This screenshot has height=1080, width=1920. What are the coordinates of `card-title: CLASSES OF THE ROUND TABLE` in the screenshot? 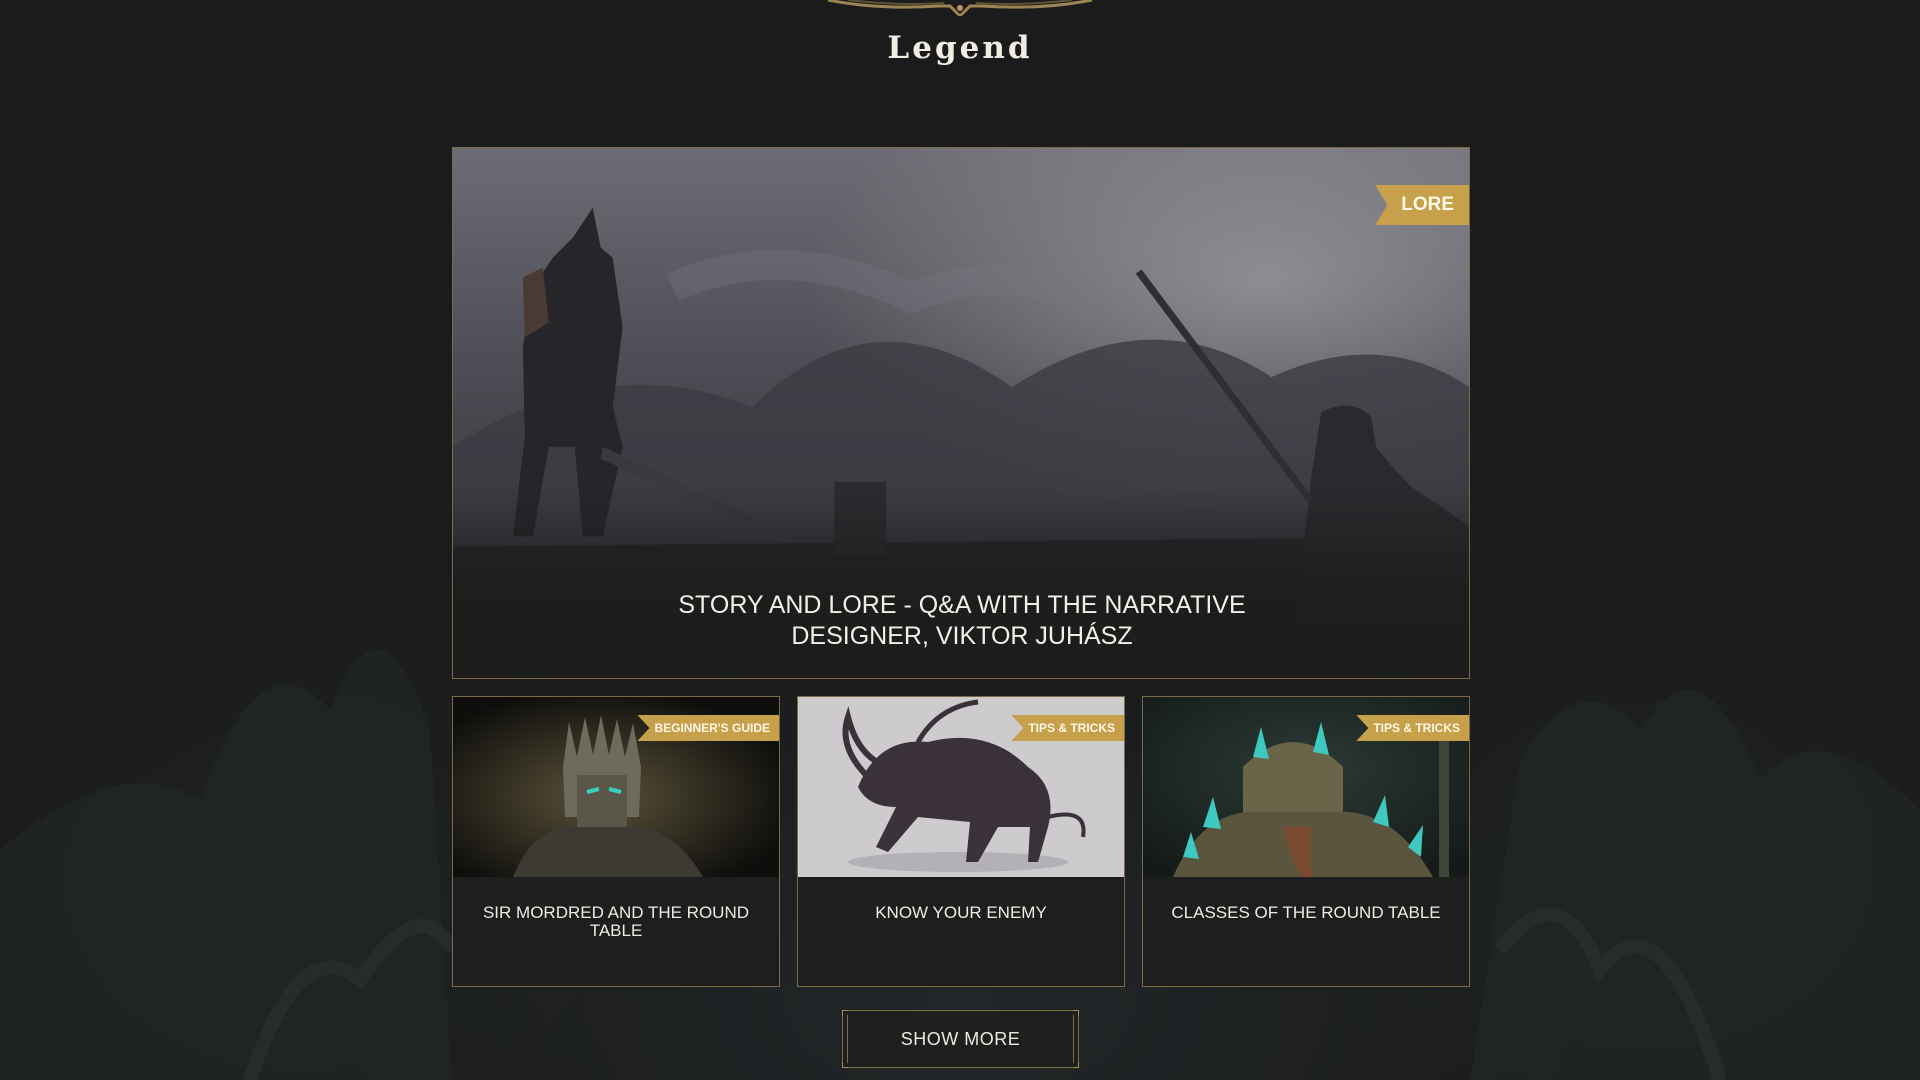 It's located at (1306, 913).